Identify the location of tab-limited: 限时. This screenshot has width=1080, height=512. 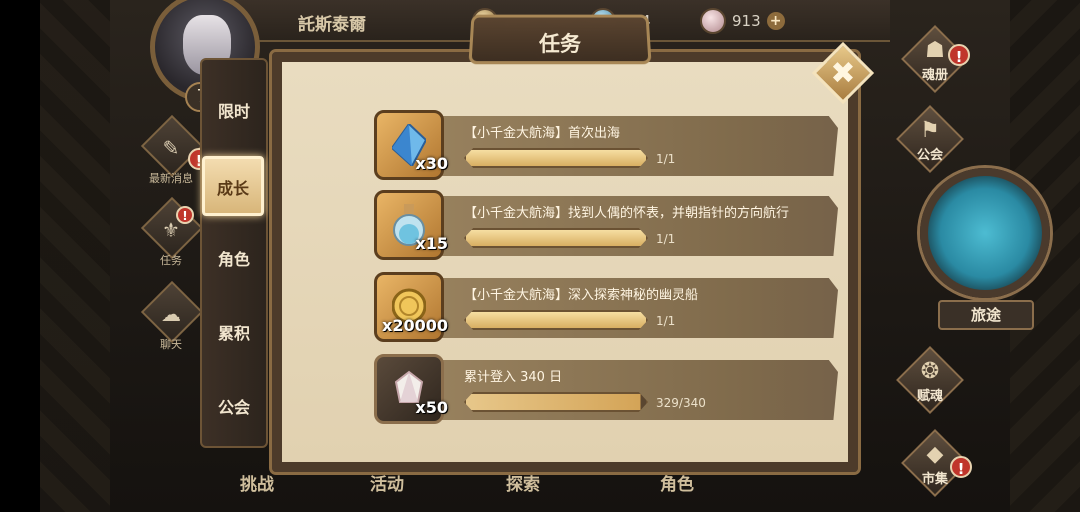
(234, 112).